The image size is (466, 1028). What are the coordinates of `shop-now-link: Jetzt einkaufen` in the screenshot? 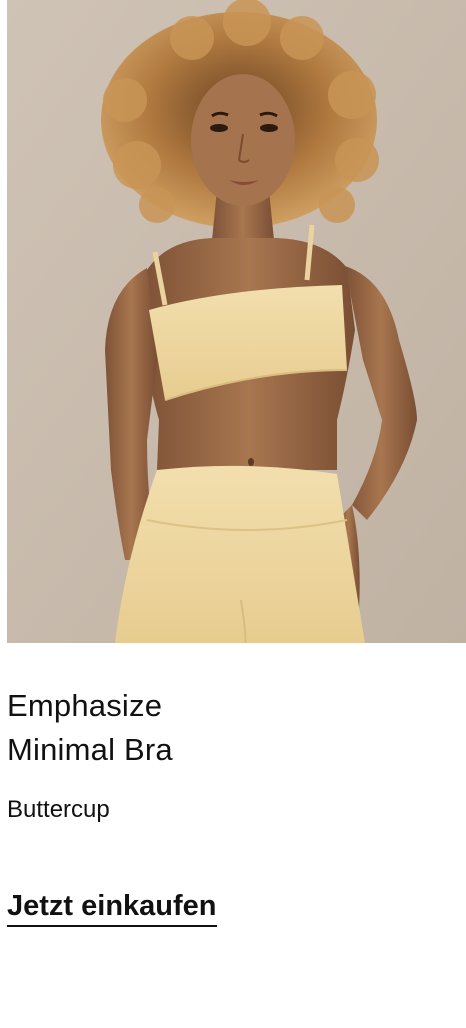 It's located at (112, 907).